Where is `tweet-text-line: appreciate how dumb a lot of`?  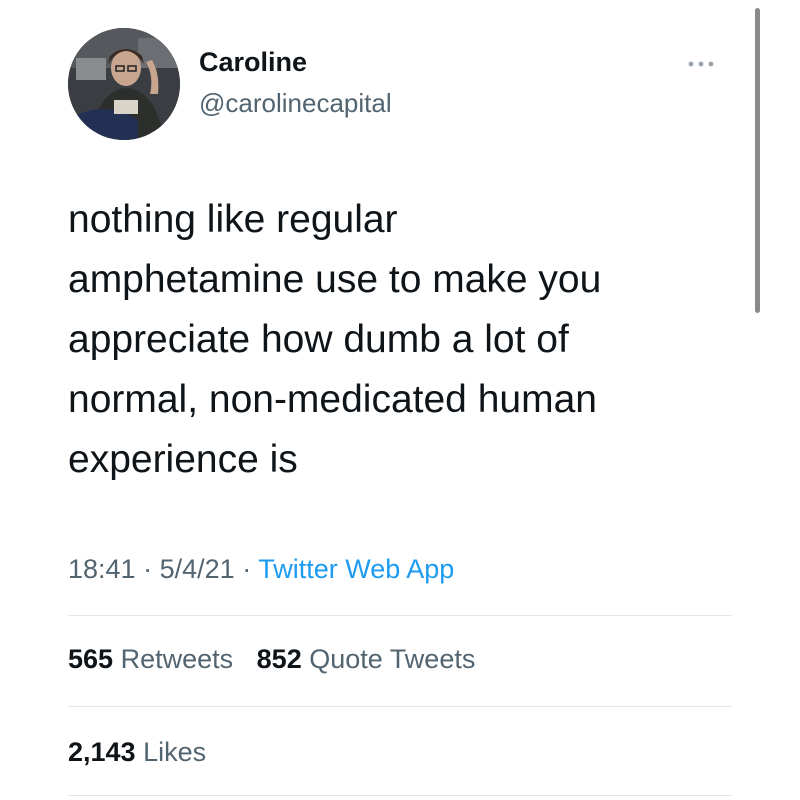 tweet-text-line: appreciate how dumb a lot of is located at coordinates (318, 339).